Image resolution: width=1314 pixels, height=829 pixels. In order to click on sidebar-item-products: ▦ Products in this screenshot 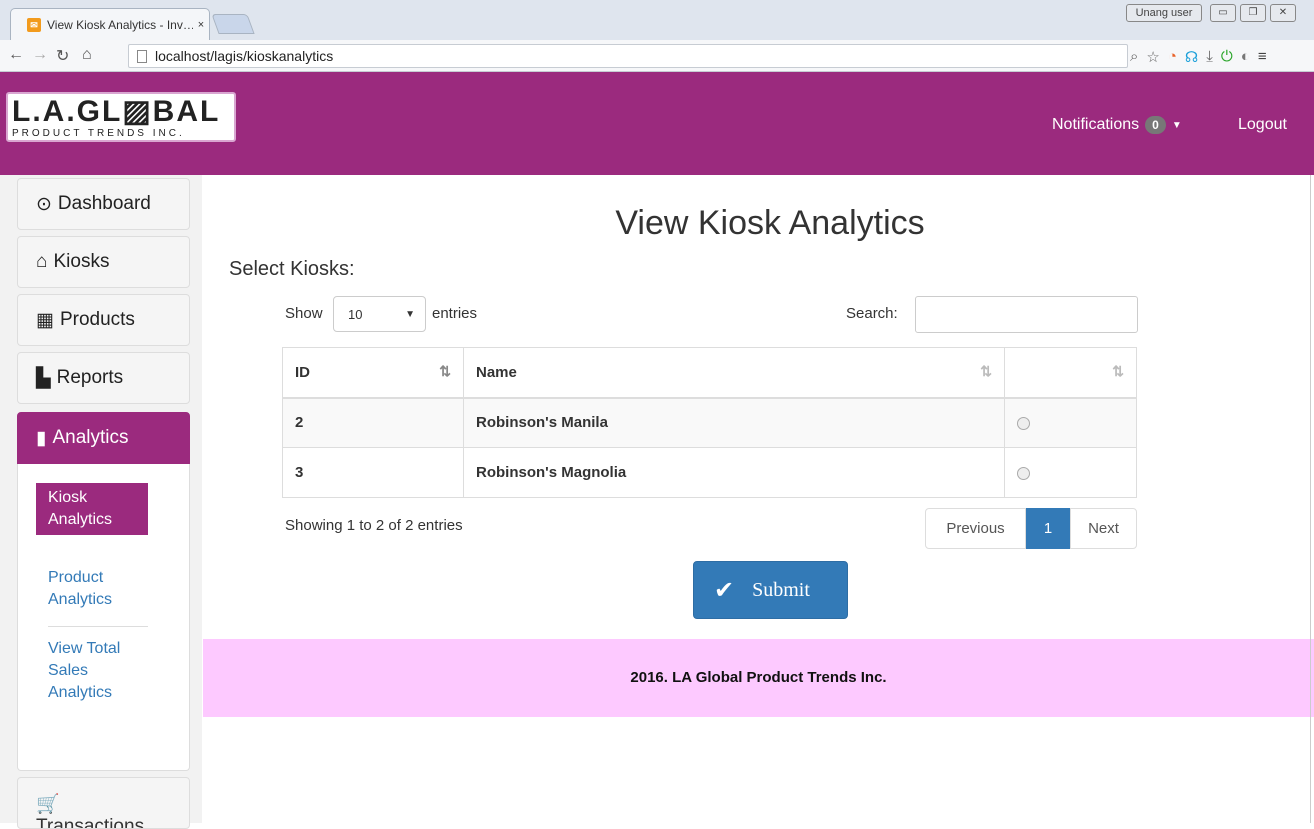, I will do `click(103, 320)`.